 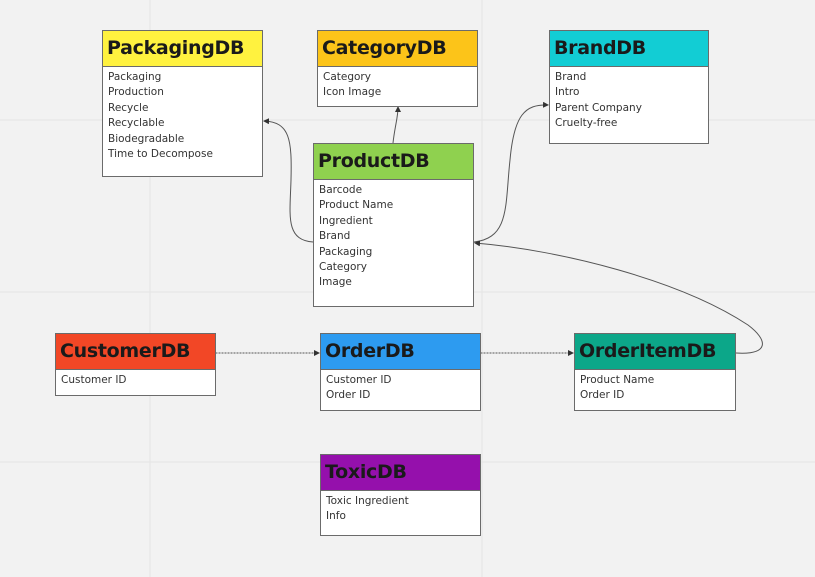 I want to click on table-toxic: ToxicDB Toxic Ingredient Info, so click(x=400, y=495).